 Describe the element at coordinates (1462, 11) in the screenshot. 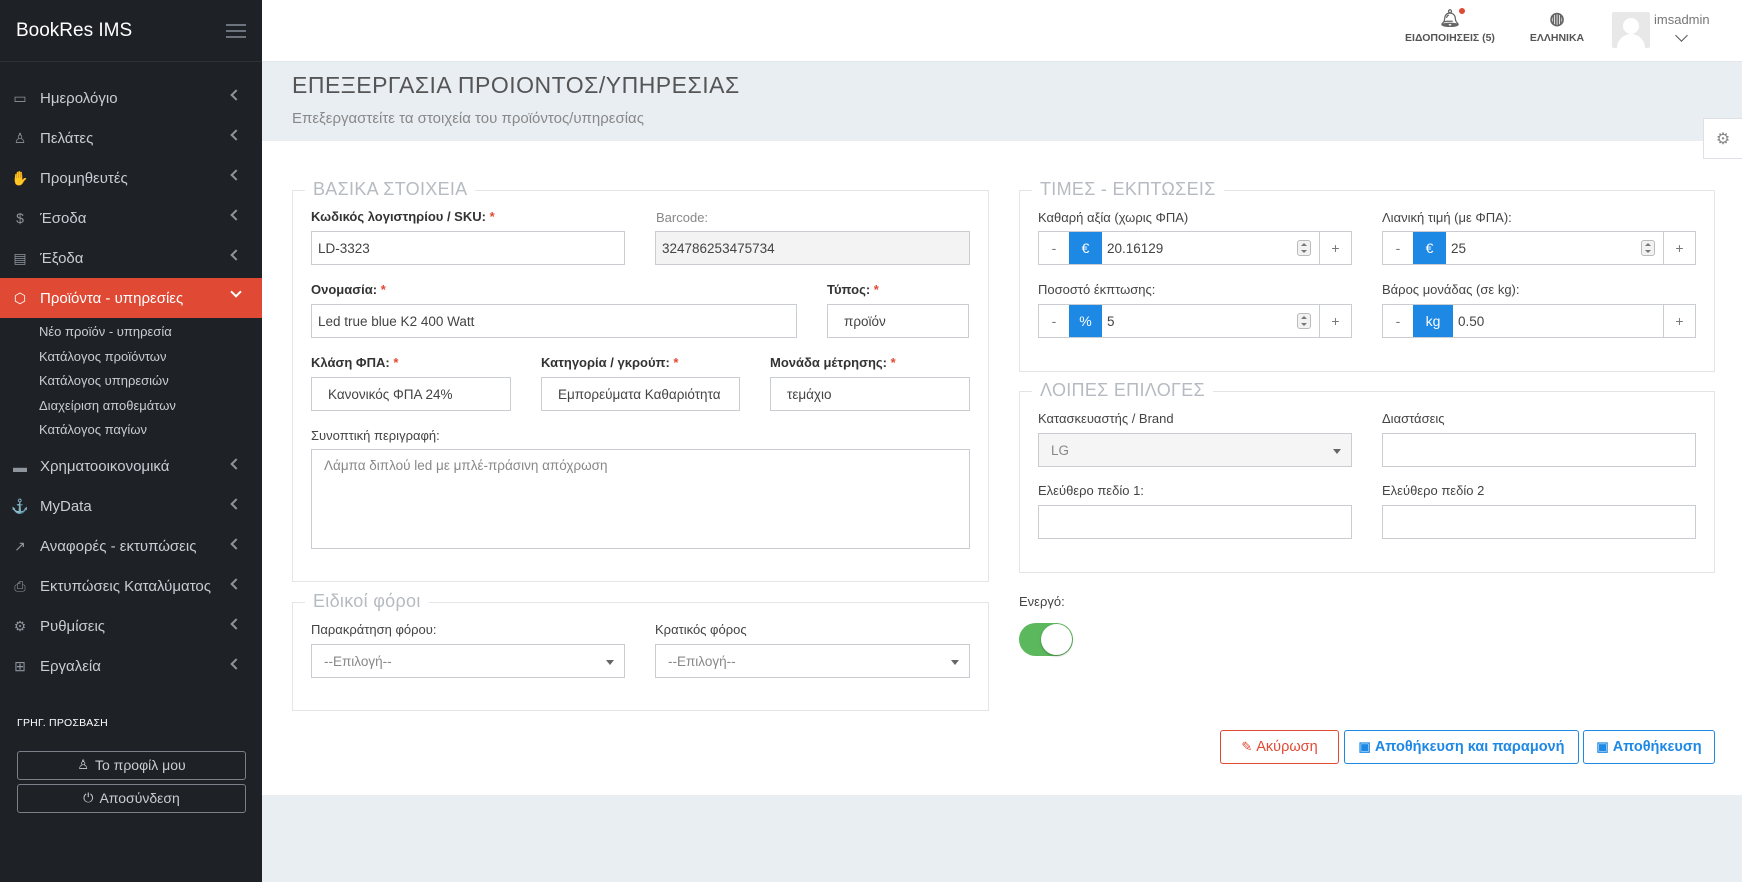

I see `notification-dot` at that location.